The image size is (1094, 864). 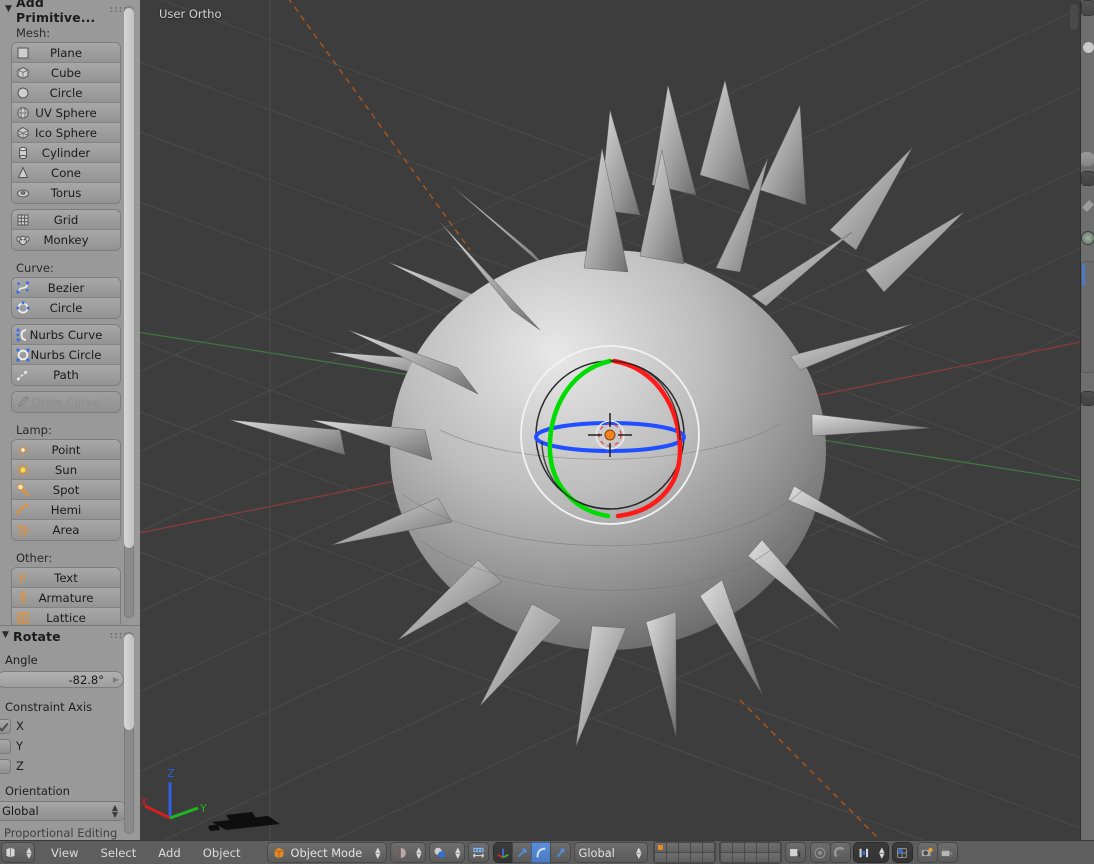 What do you see at coordinates (717, 852) in the screenshot?
I see `scene-layers` at bounding box center [717, 852].